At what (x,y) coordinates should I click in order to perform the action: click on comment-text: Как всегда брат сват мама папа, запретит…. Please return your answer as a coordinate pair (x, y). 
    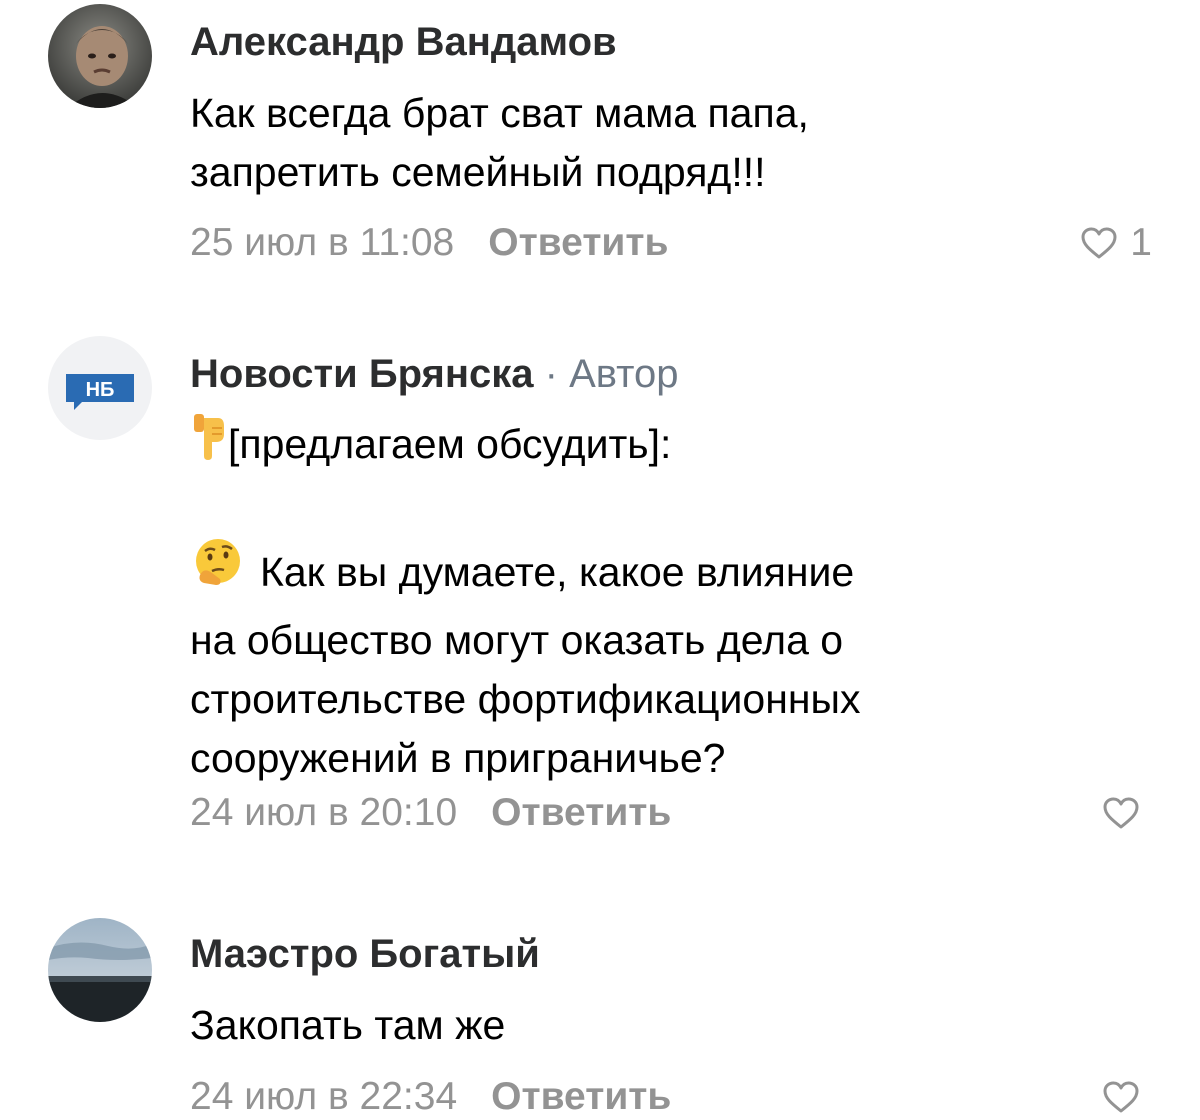
    Looking at the image, I should click on (640, 143).